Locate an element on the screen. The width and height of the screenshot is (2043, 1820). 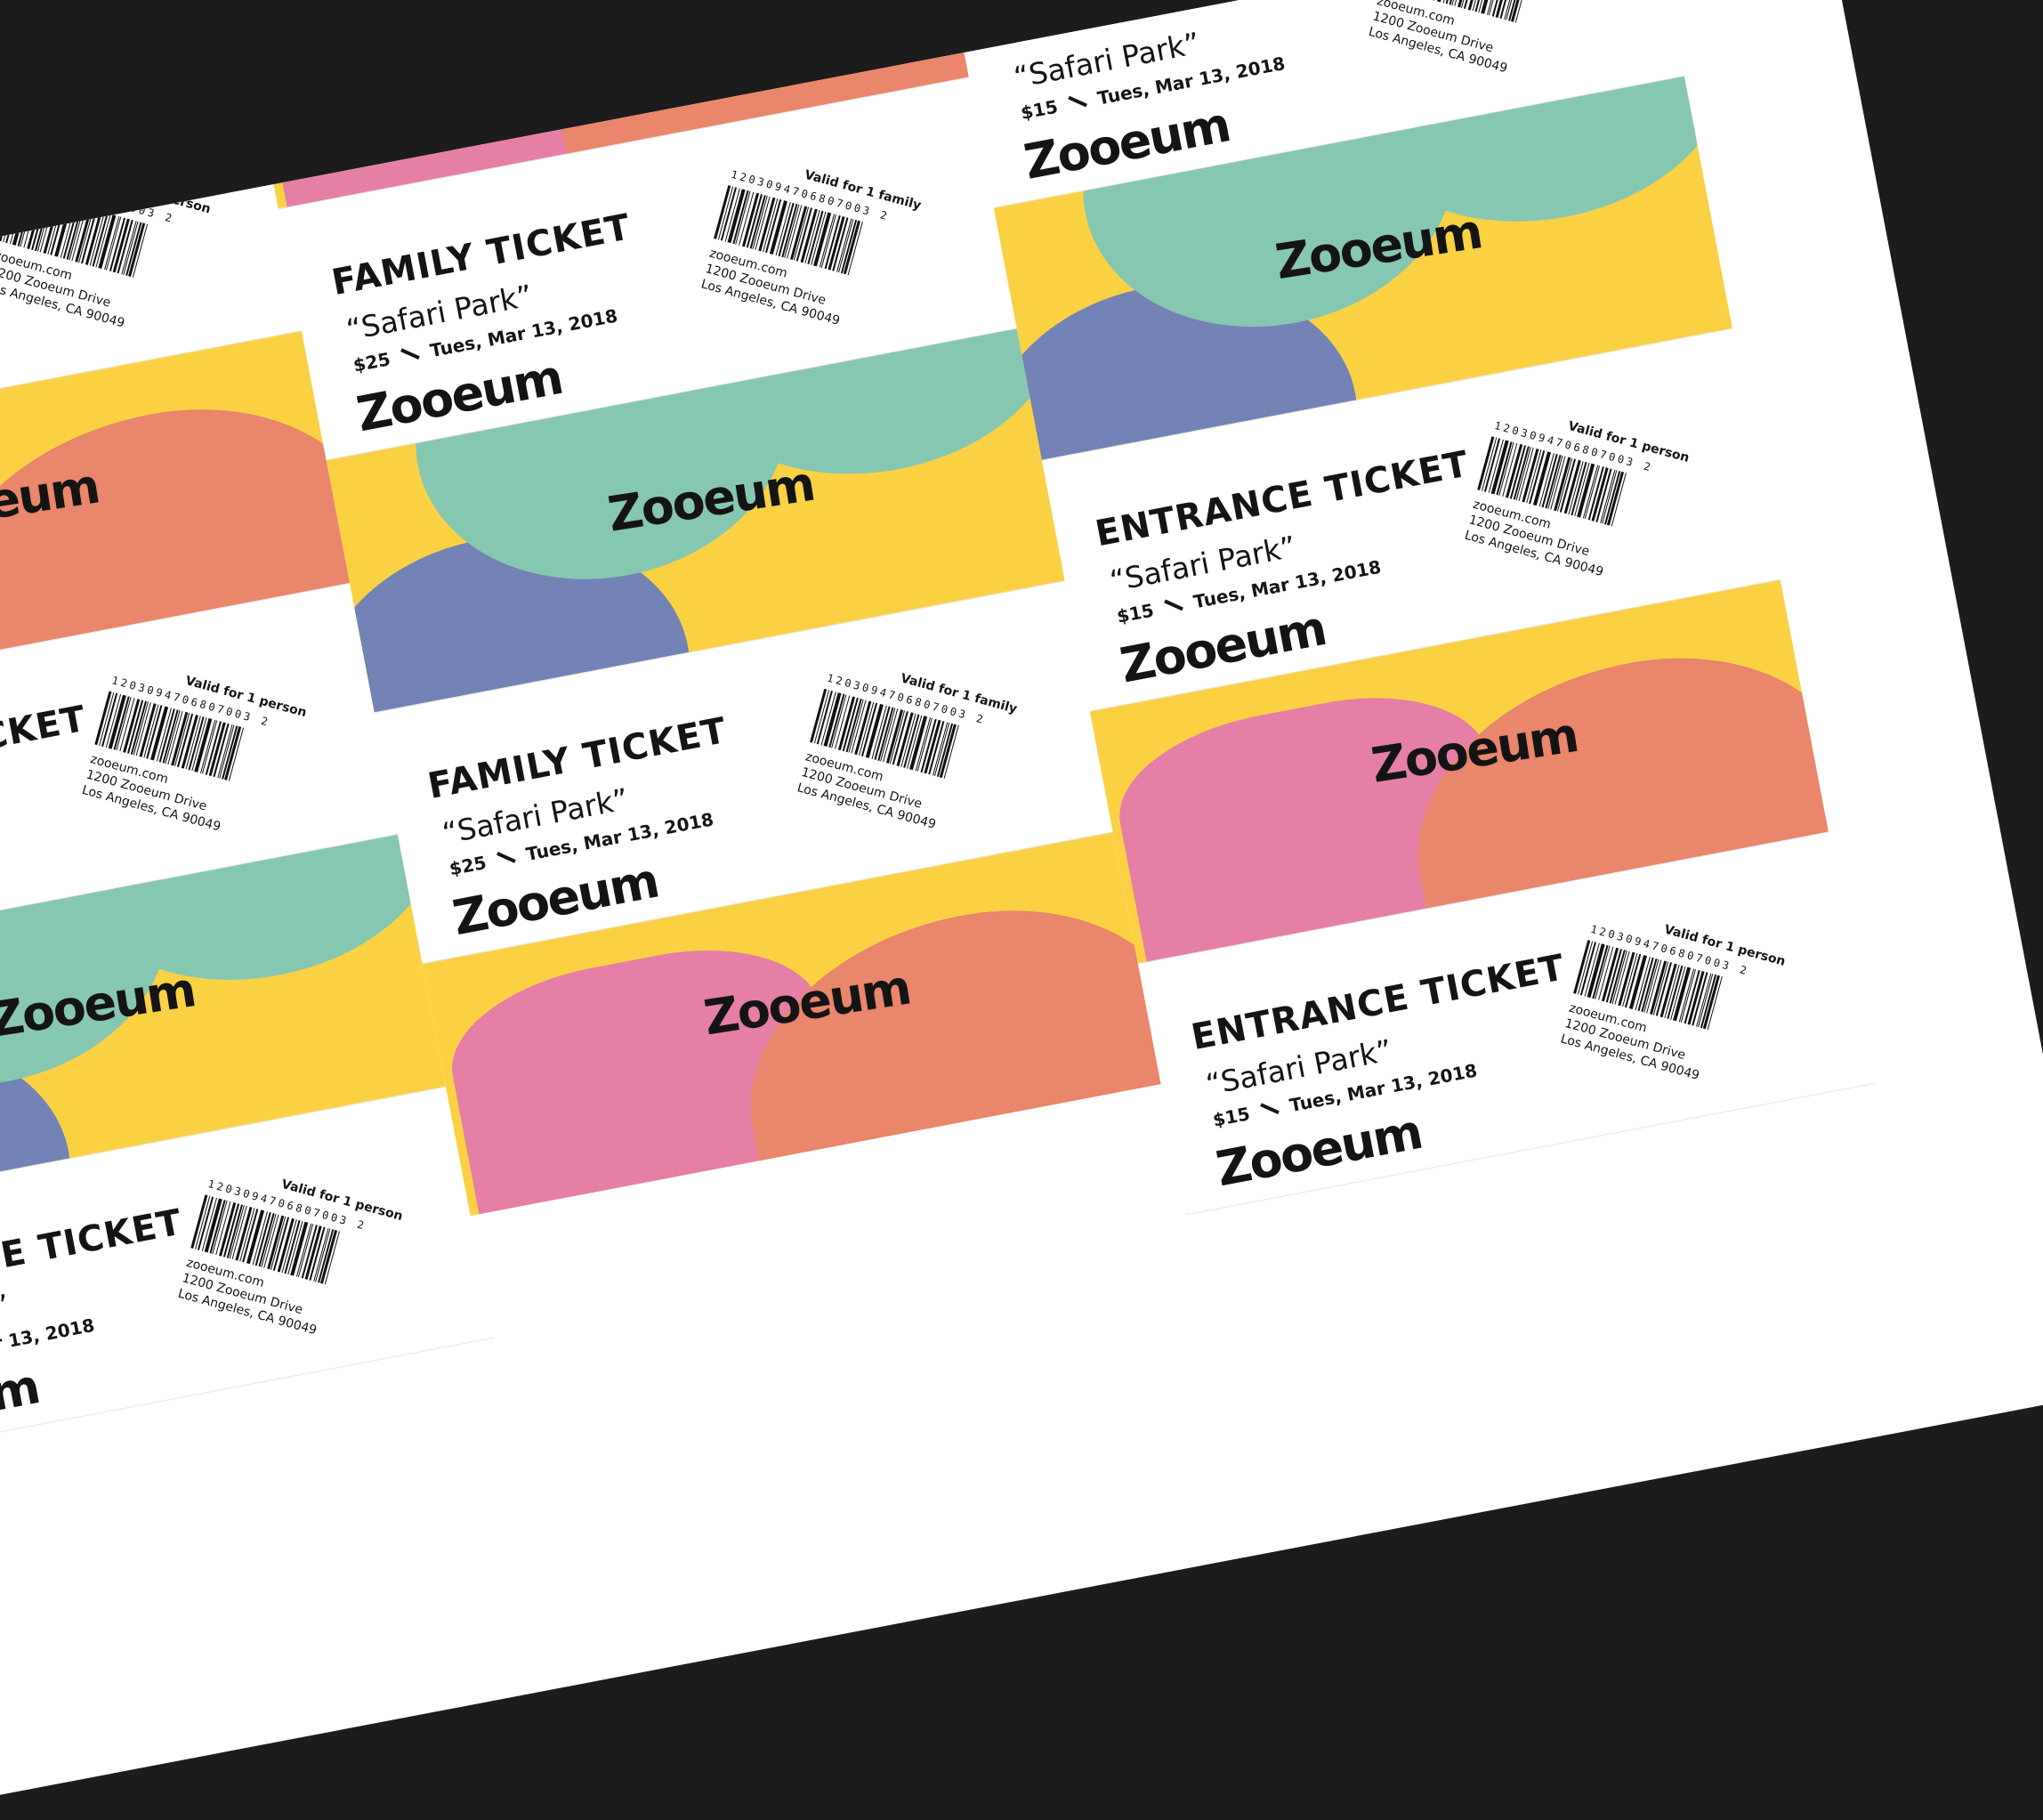
coral-blob is located at coordinates (941, 1047).